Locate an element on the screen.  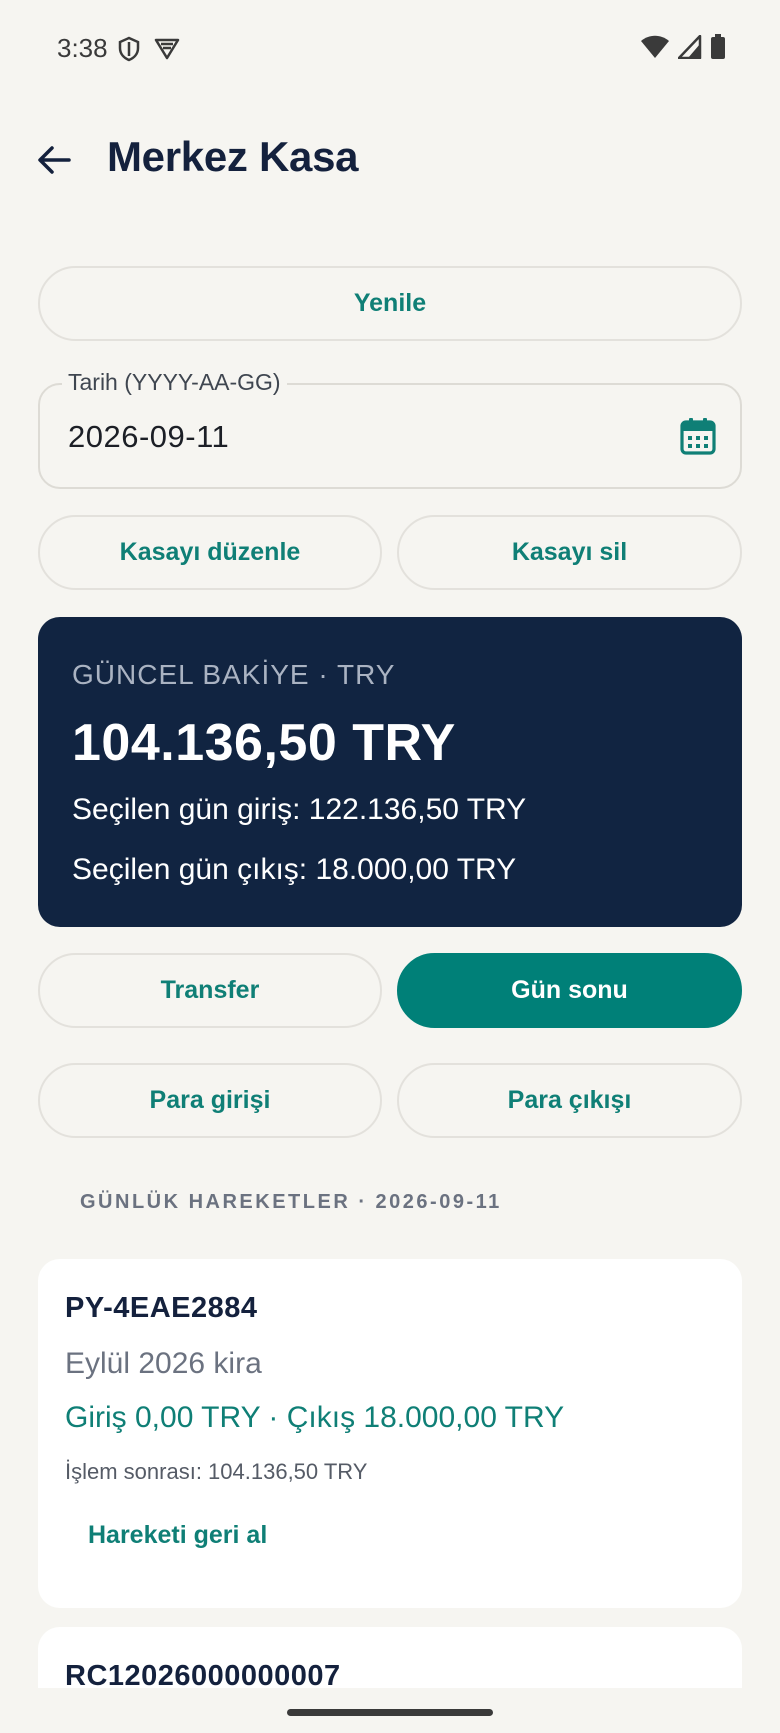
status-time: 3:38 is located at coordinates (82, 48).